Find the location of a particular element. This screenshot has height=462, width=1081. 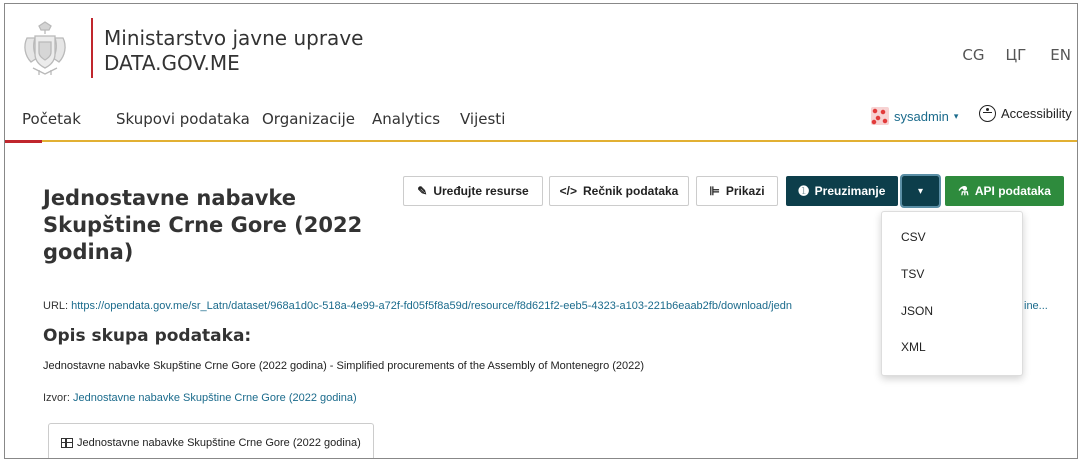

language-cg: CG is located at coordinates (973, 55).